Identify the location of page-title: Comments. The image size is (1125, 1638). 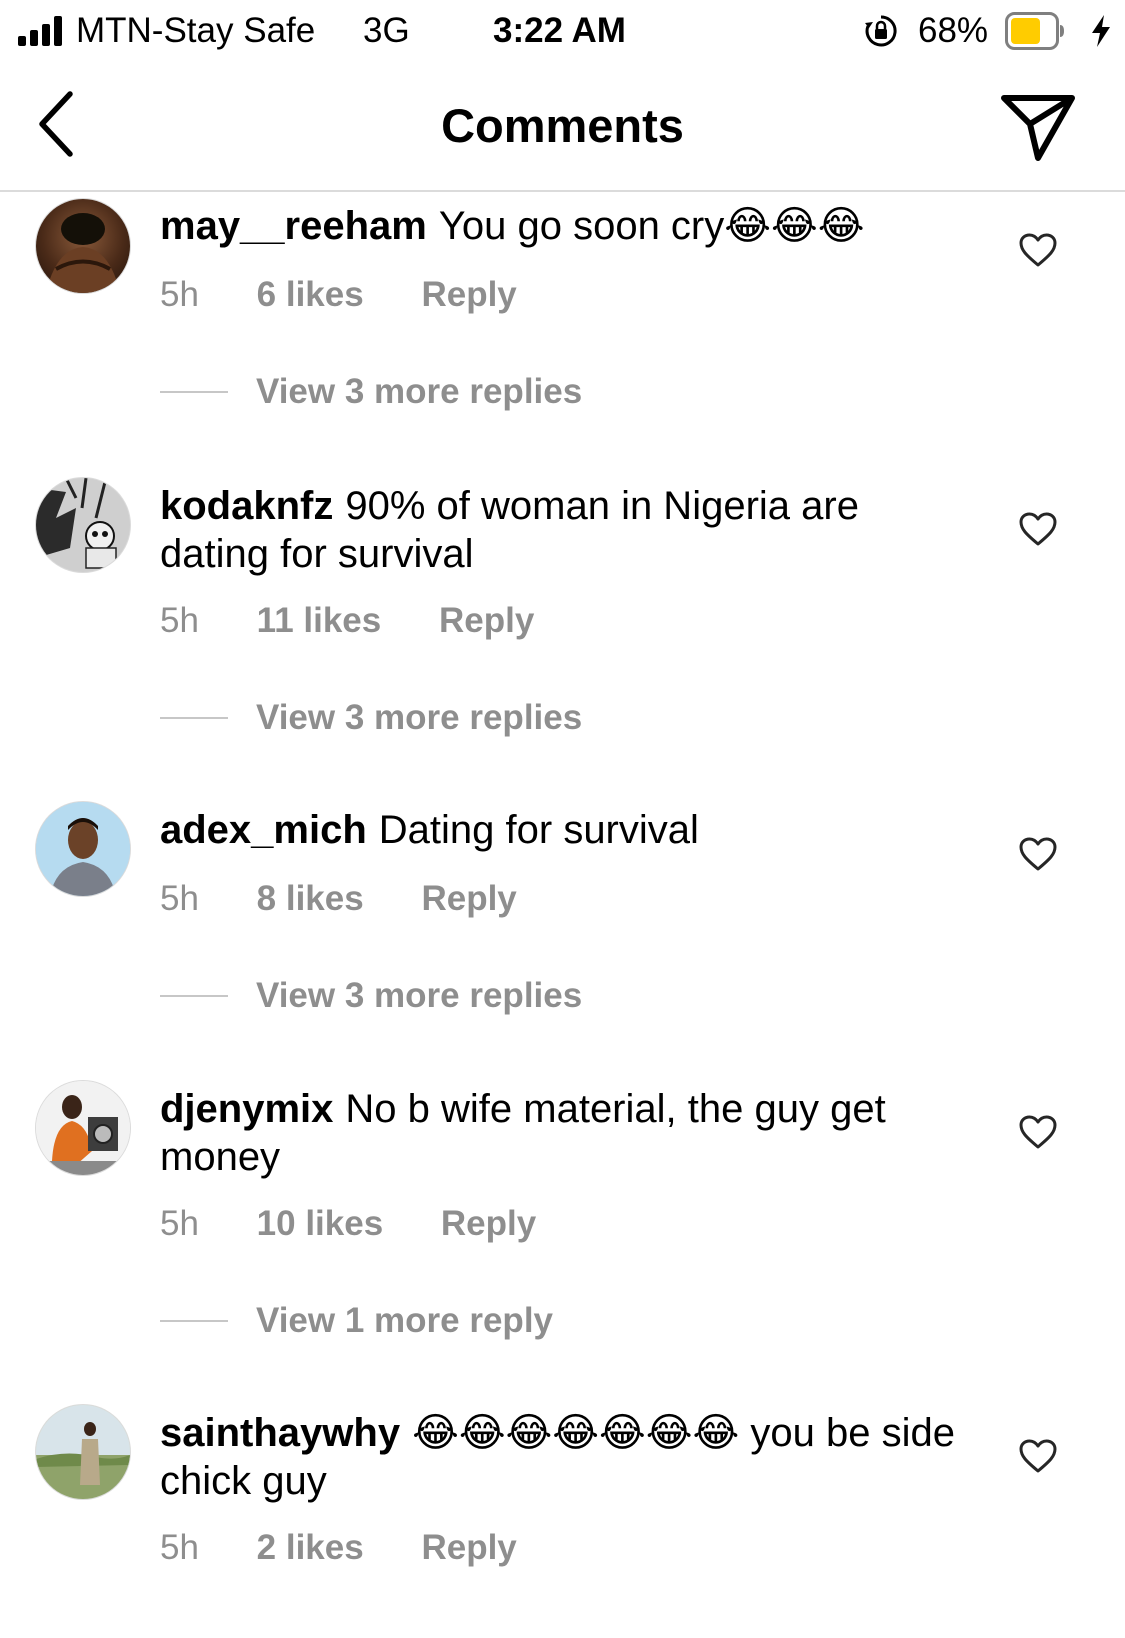
(562, 125).